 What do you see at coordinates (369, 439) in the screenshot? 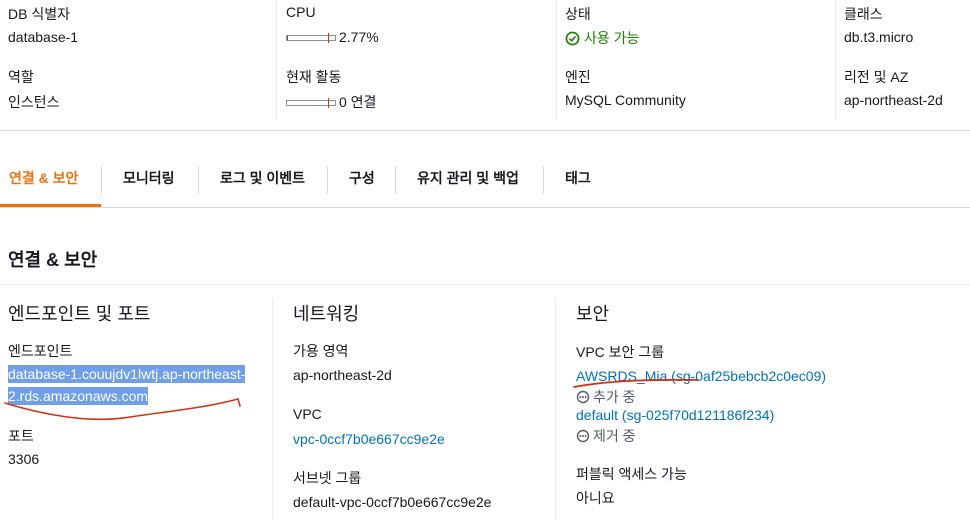
I see `vpc-link: vpc-0ccf7b0e667cc9e2e` at bounding box center [369, 439].